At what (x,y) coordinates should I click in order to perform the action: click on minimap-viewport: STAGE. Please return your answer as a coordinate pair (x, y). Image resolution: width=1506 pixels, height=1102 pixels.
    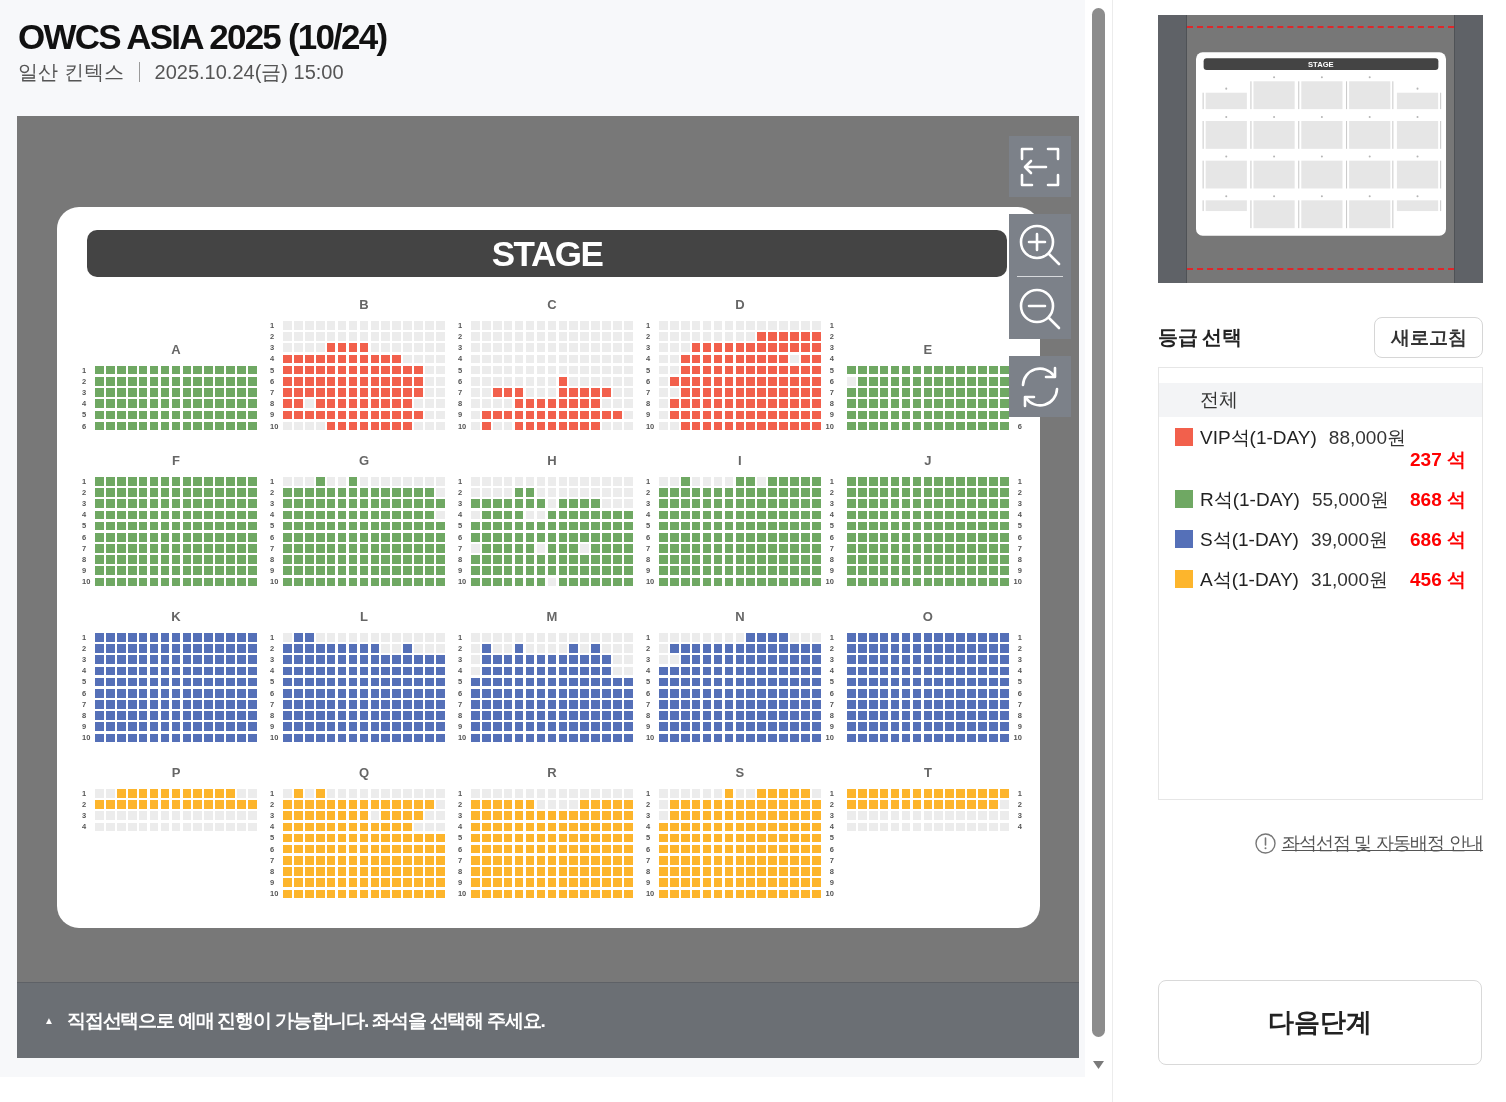
    Looking at the image, I should click on (1320, 149).